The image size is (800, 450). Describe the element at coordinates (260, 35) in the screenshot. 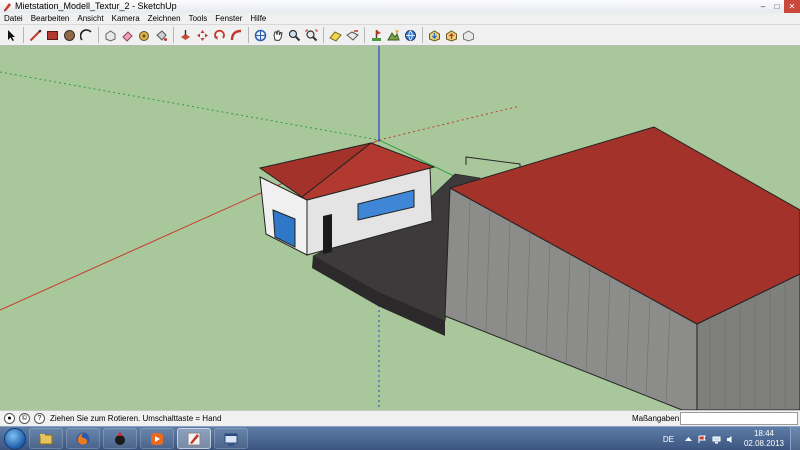

I see `orbit-icon` at that location.